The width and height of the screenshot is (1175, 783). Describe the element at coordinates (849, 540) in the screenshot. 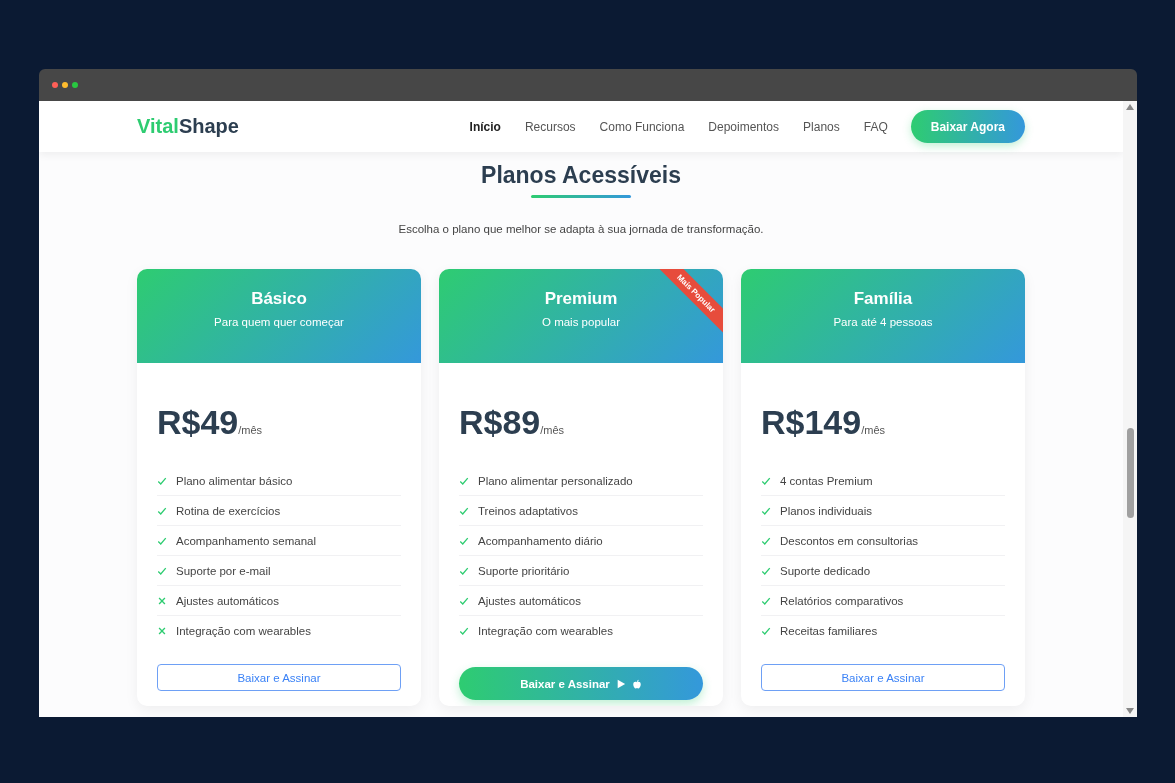

I see `feature-text: Descontos em consultorias` at that location.